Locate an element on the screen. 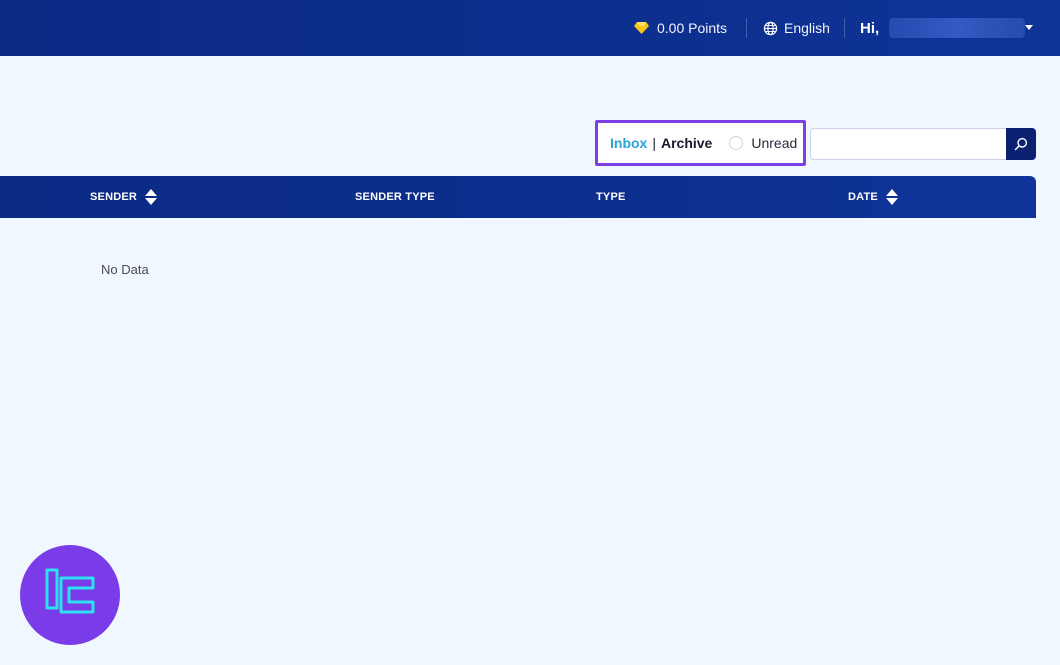  column-sender-type: SENDER TYPE is located at coordinates (395, 197).